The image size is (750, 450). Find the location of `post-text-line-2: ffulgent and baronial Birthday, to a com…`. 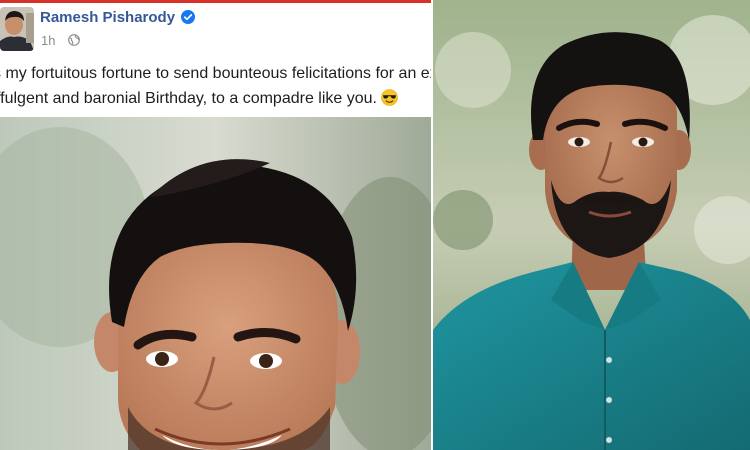

post-text-line-2: ffulgent and baronial Birthday, to a com… is located at coordinates (199, 98).